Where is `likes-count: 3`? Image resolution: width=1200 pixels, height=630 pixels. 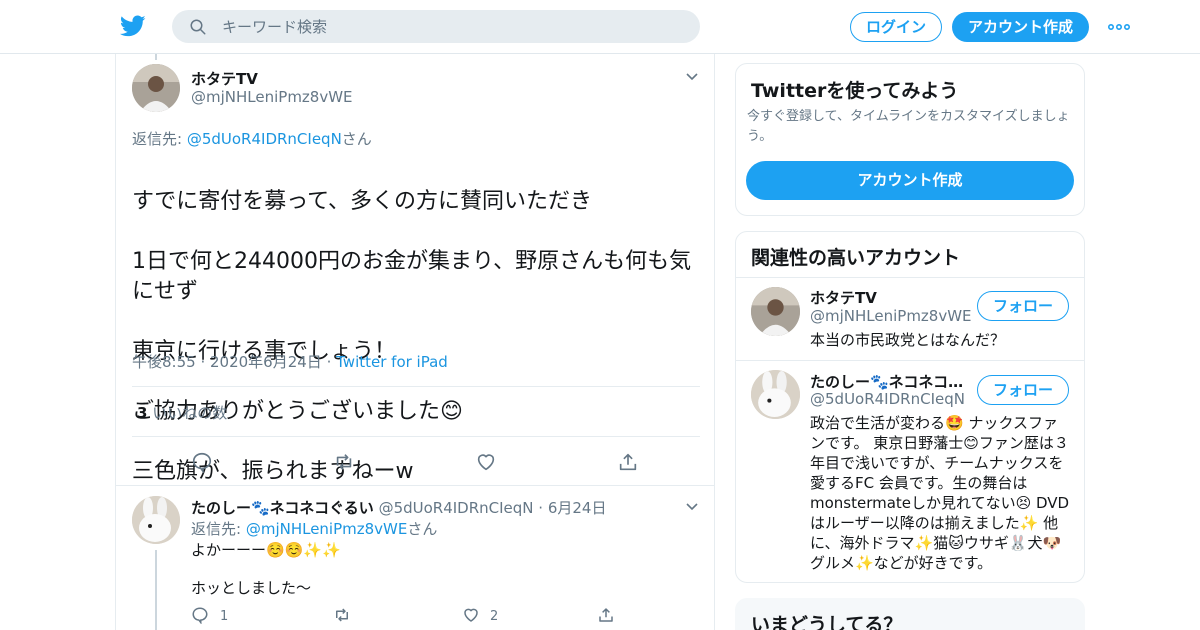 likes-count: 3 is located at coordinates (142, 413).